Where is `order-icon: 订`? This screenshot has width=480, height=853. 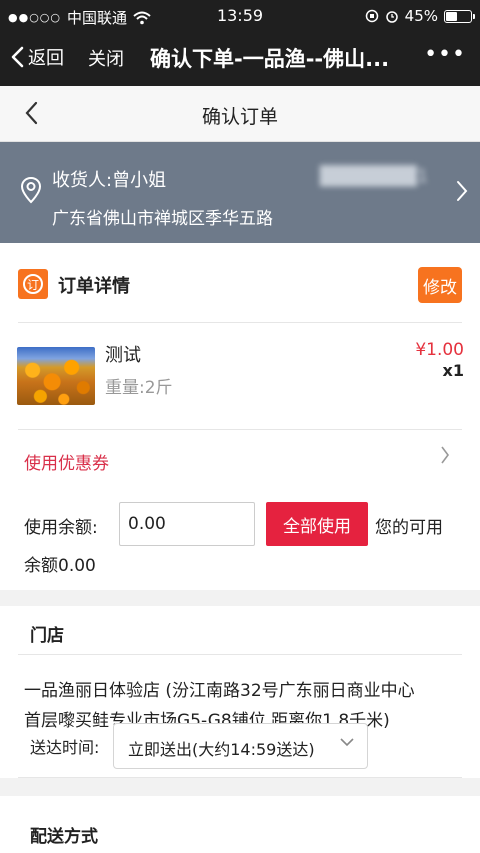 order-icon: 订 is located at coordinates (33, 284).